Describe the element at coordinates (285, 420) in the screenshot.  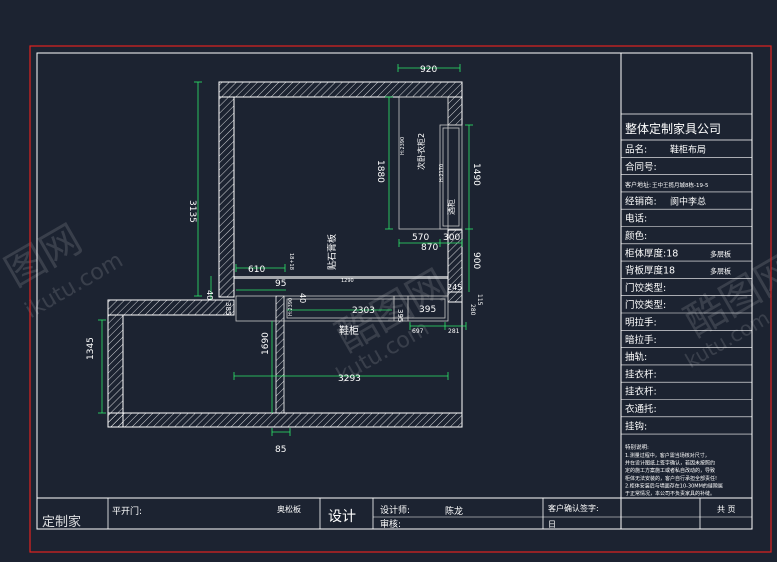
I see `wall-lower-bottom` at that location.